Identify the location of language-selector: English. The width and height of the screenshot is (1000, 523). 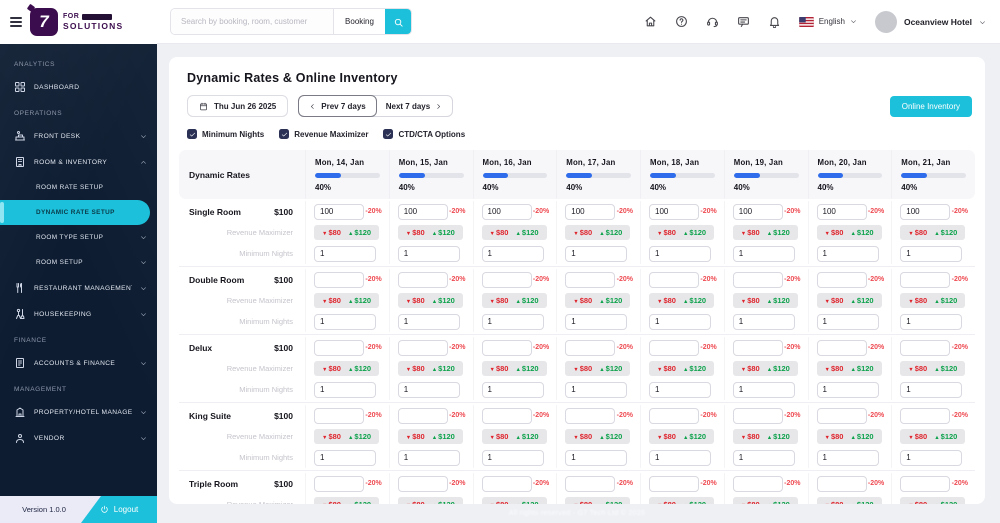
(827, 21).